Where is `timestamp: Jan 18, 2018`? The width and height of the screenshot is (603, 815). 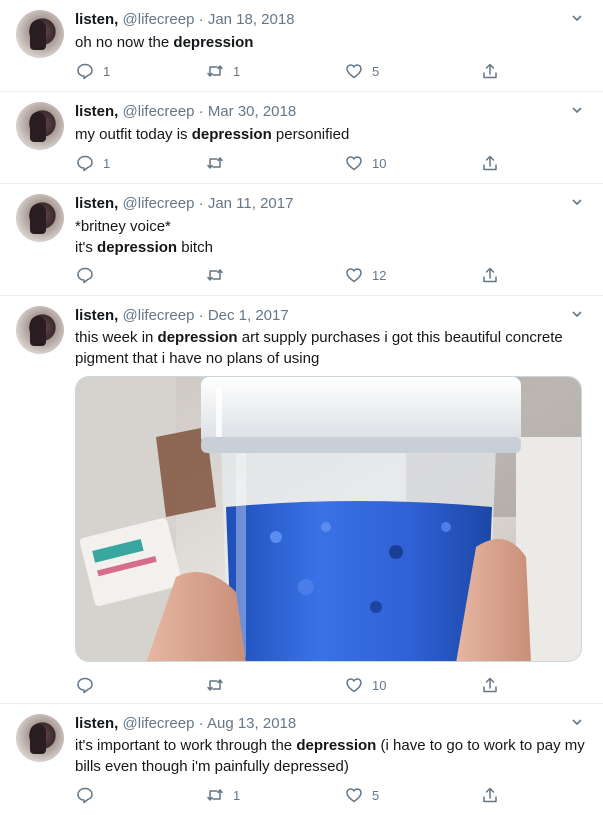 timestamp: Jan 18, 2018 is located at coordinates (251, 19).